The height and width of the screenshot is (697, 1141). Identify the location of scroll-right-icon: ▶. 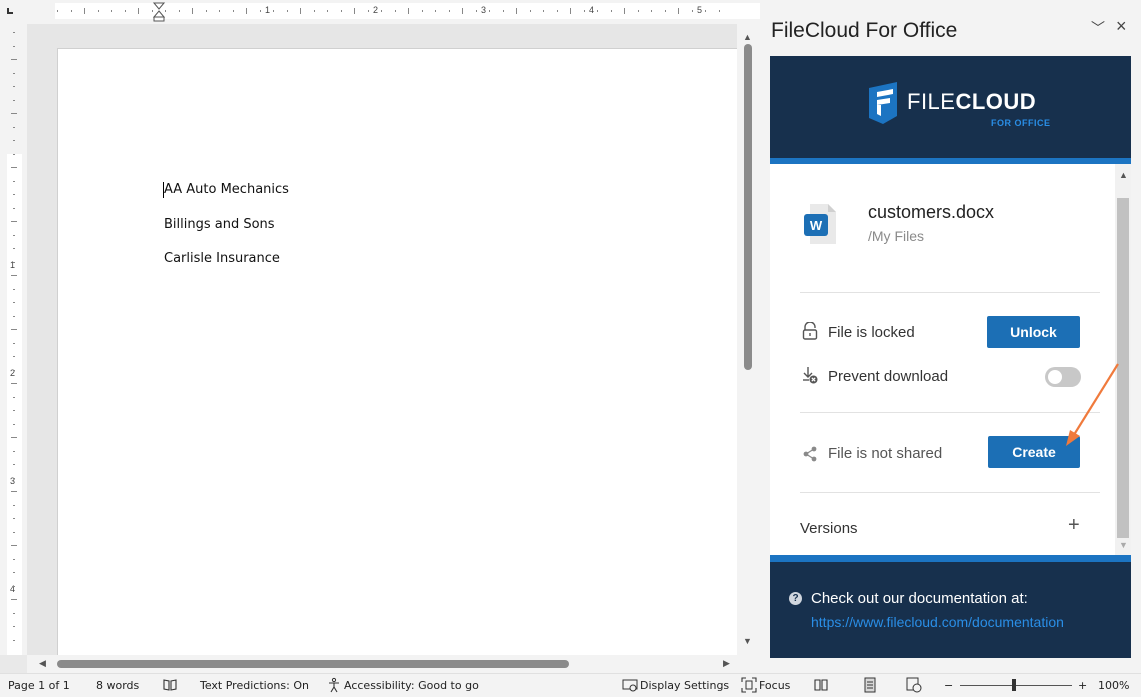
(726, 663).